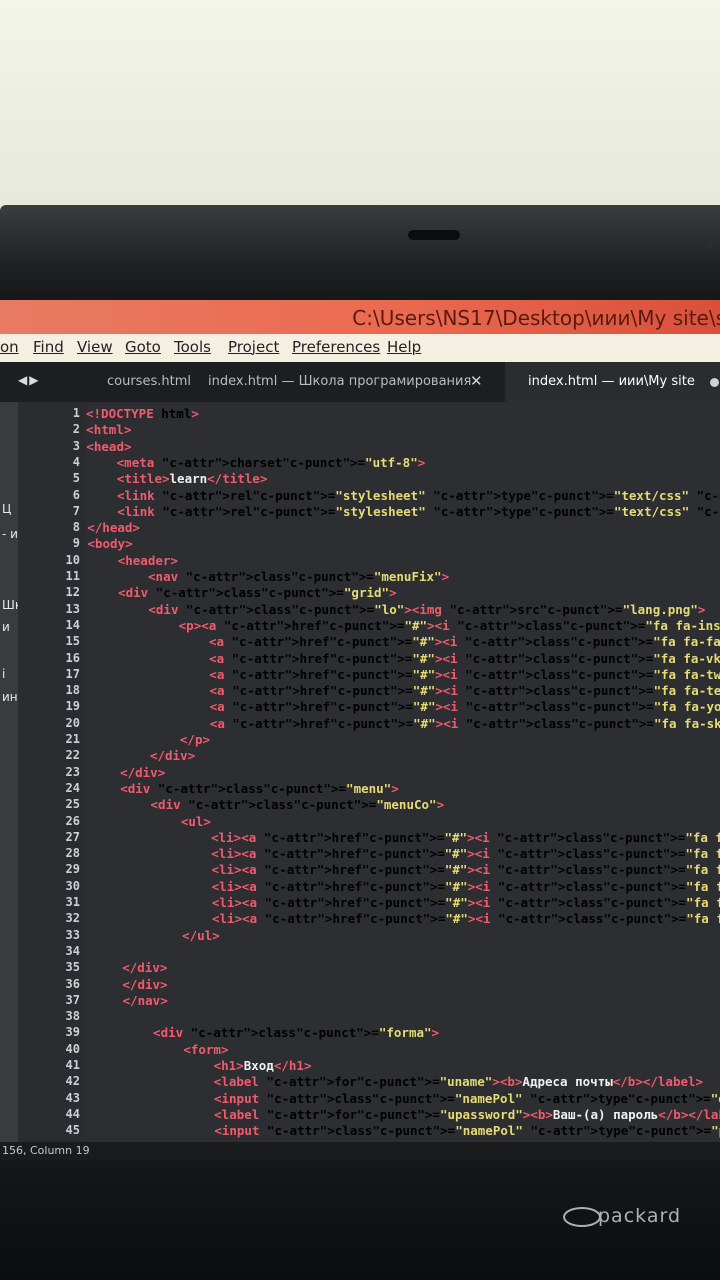 The image size is (720, 1280). Describe the element at coordinates (76, 413) in the screenshot. I see `line-number: 1` at that location.